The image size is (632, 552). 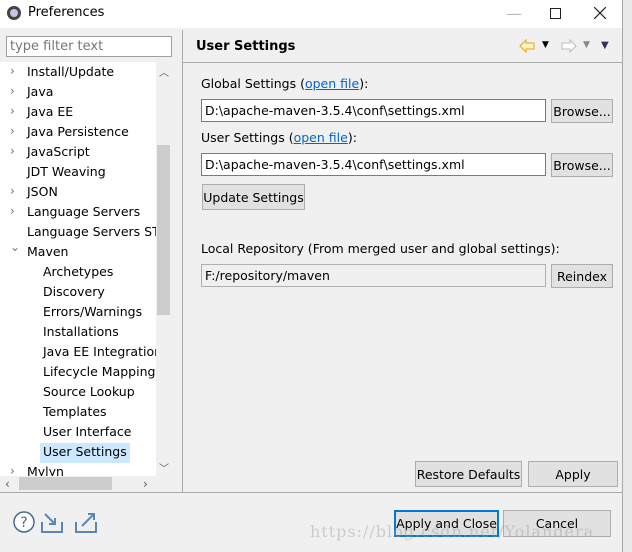 What do you see at coordinates (81, 333) in the screenshot?
I see `tree-item: Installations` at bounding box center [81, 333].